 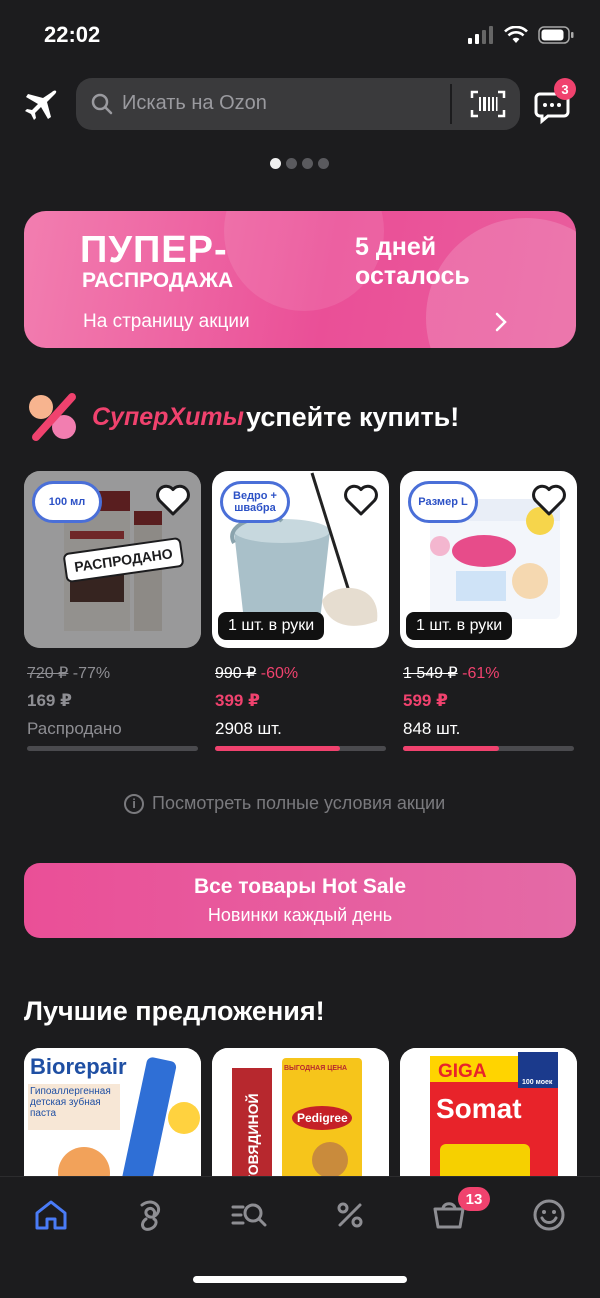 What do you see at coordinates (488, 559) in the screenshot?
I see `product-image: Размер L 1 шт. в руки` at bounding box center [488, 559].